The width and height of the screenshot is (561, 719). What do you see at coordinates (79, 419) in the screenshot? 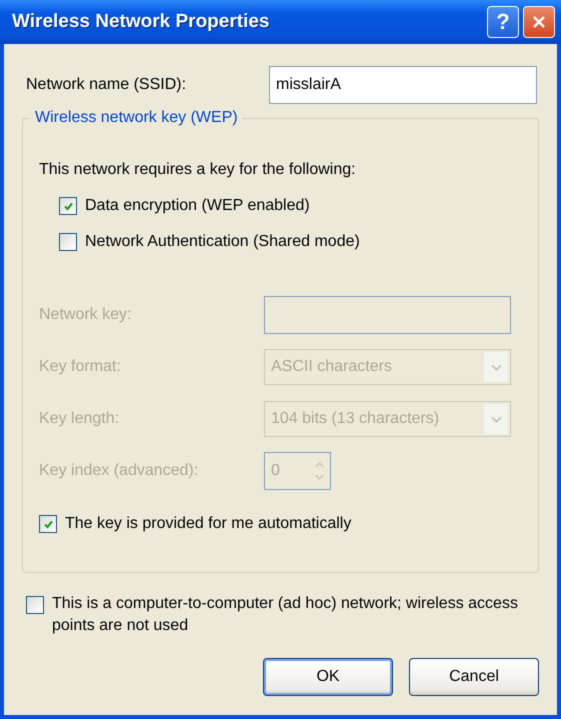
I see `field-label: Key length:` at bounding box center [79, 419].